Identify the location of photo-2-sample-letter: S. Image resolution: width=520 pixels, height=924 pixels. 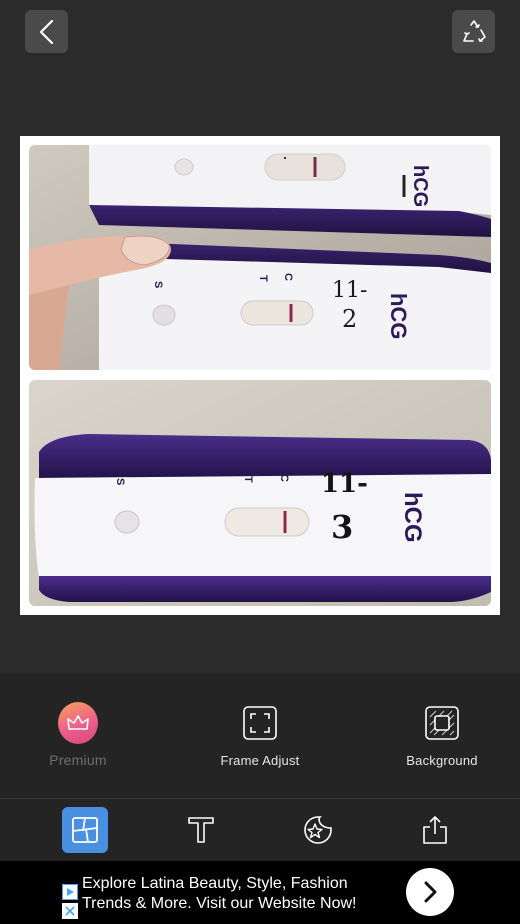
(120, 481).